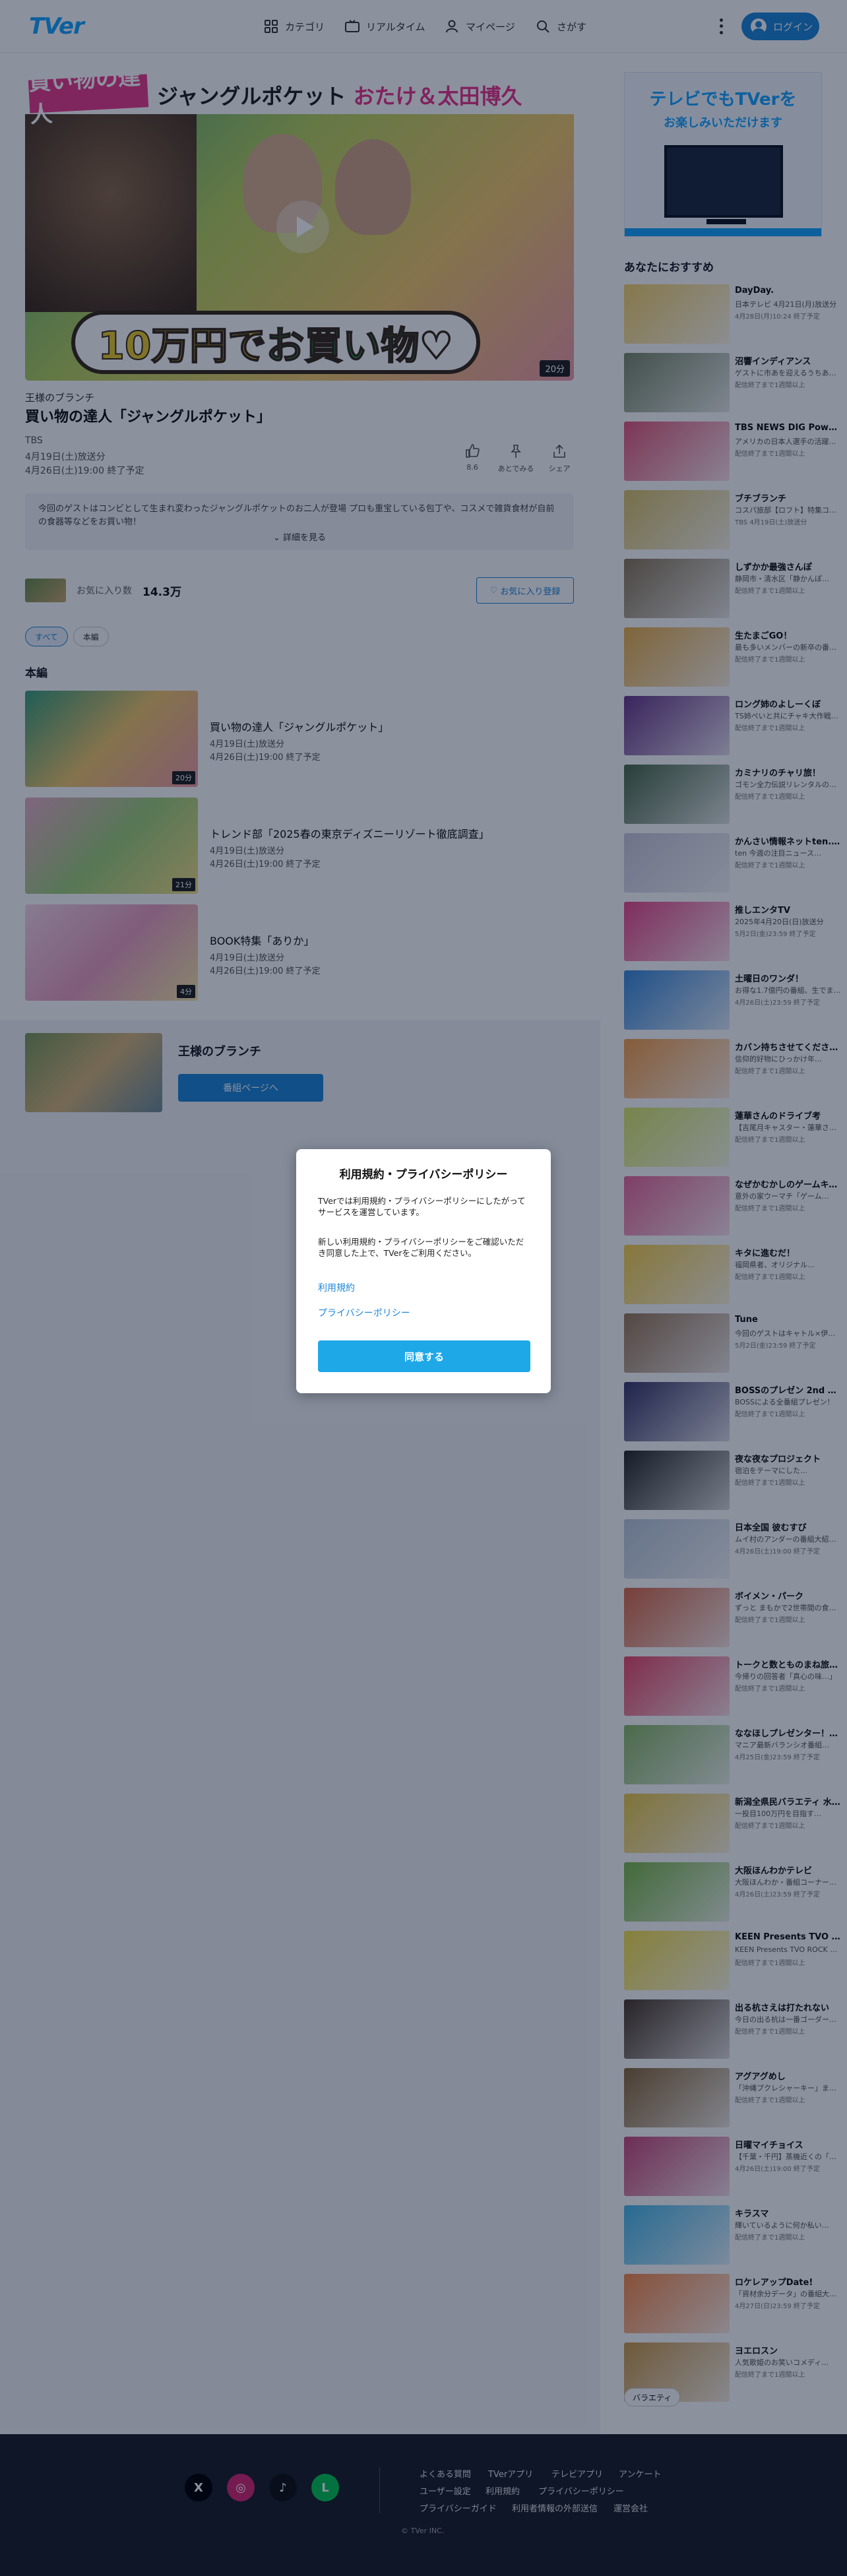  I want to click on privacy-policy-link: プライバシーポリシー, so click(364, 1312).